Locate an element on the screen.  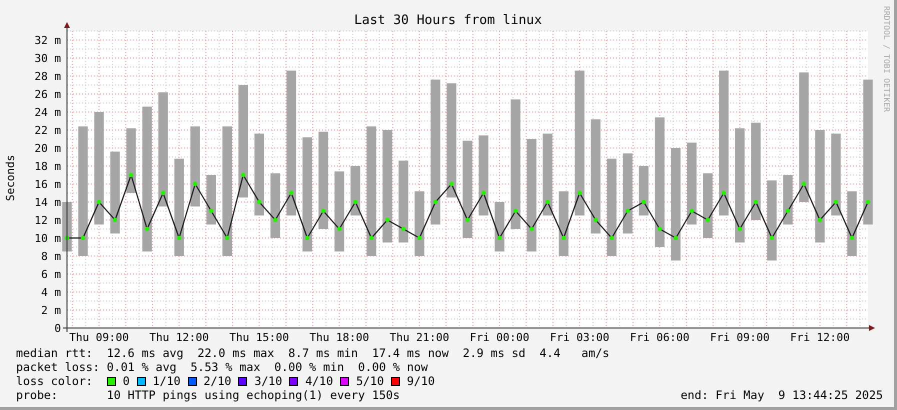
y-tick-label: 16 m is located at coordinates (47, 184).